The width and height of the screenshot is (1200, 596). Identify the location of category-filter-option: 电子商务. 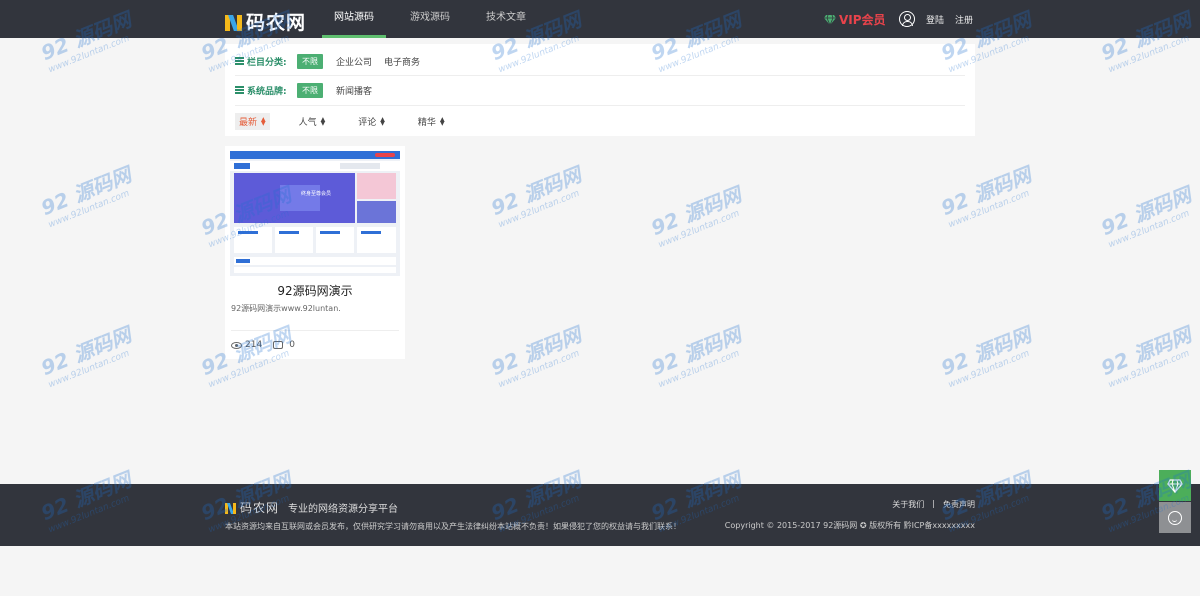
(402, 61).